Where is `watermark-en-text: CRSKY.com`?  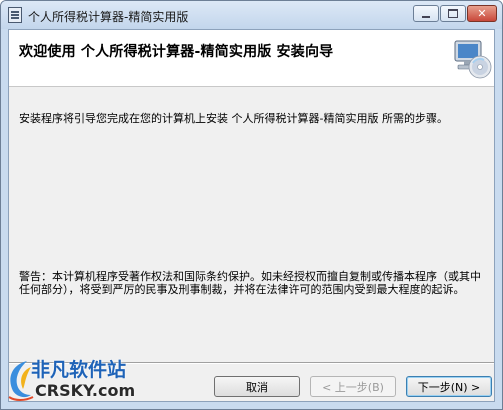 watermark-en-text: CRSKY.com is located at coordinates (85, 390).